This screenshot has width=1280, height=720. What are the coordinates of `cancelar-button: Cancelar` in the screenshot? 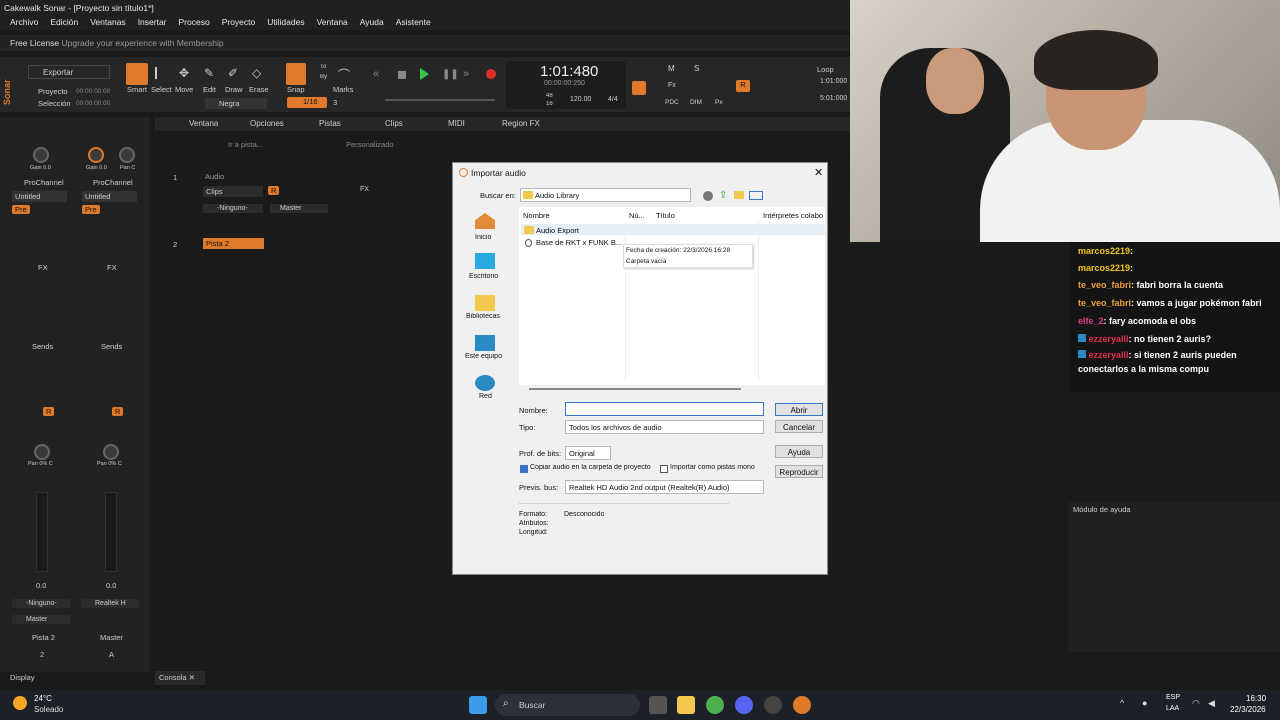 It's located at (799, 426).